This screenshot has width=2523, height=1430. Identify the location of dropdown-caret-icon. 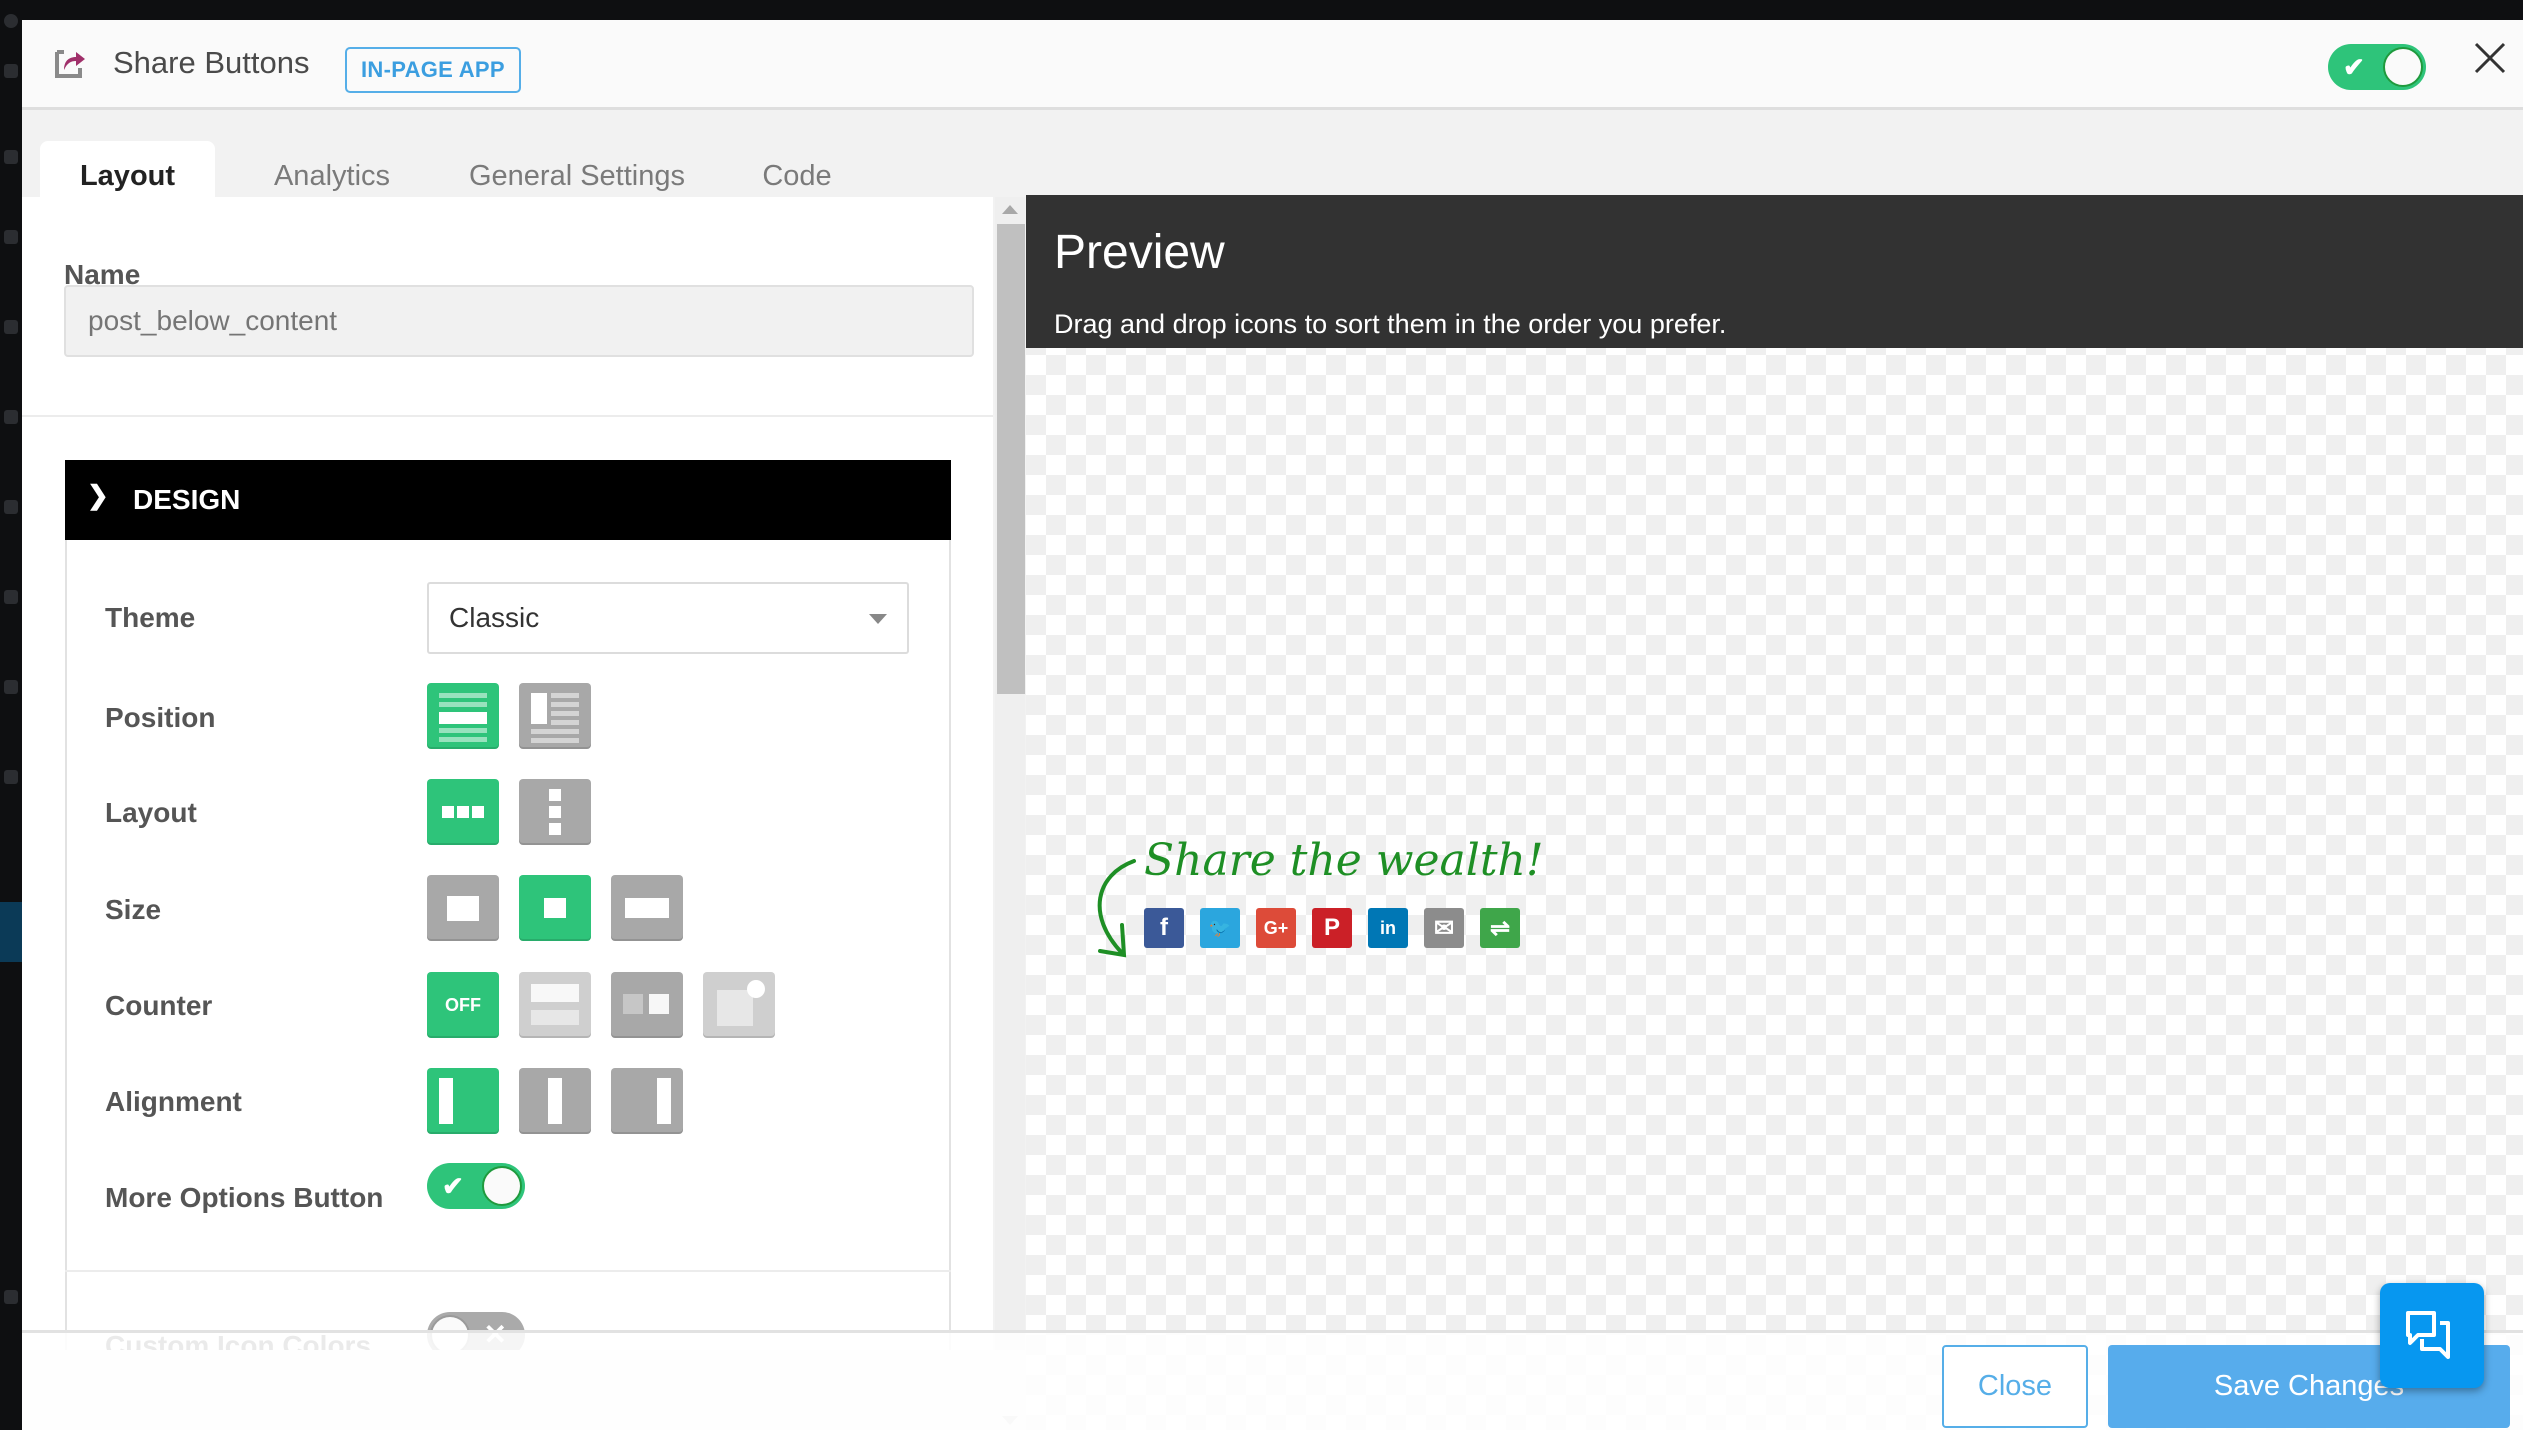
(878, 619).